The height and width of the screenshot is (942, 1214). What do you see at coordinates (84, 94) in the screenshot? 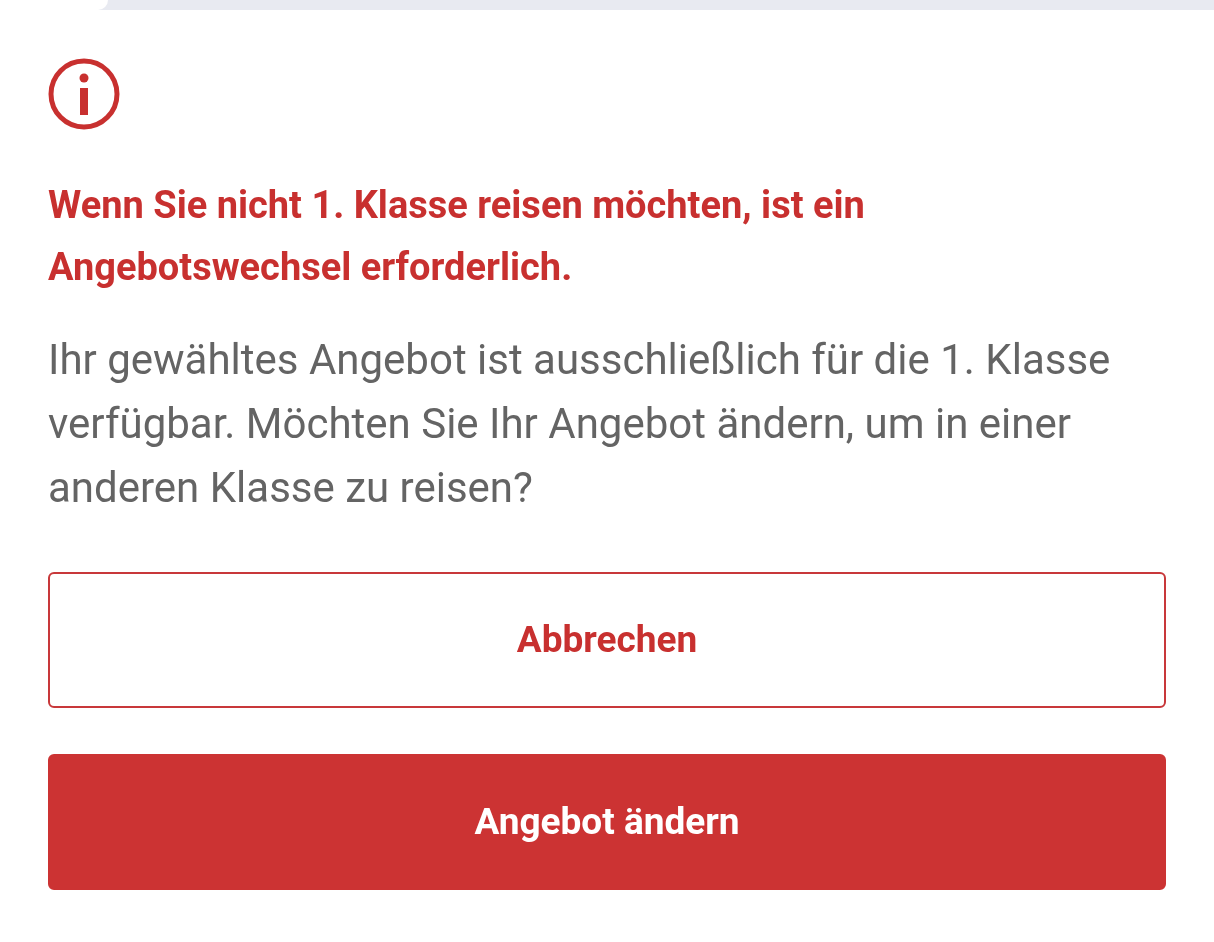
I see `info-icon` at bounding box center [84, 94].